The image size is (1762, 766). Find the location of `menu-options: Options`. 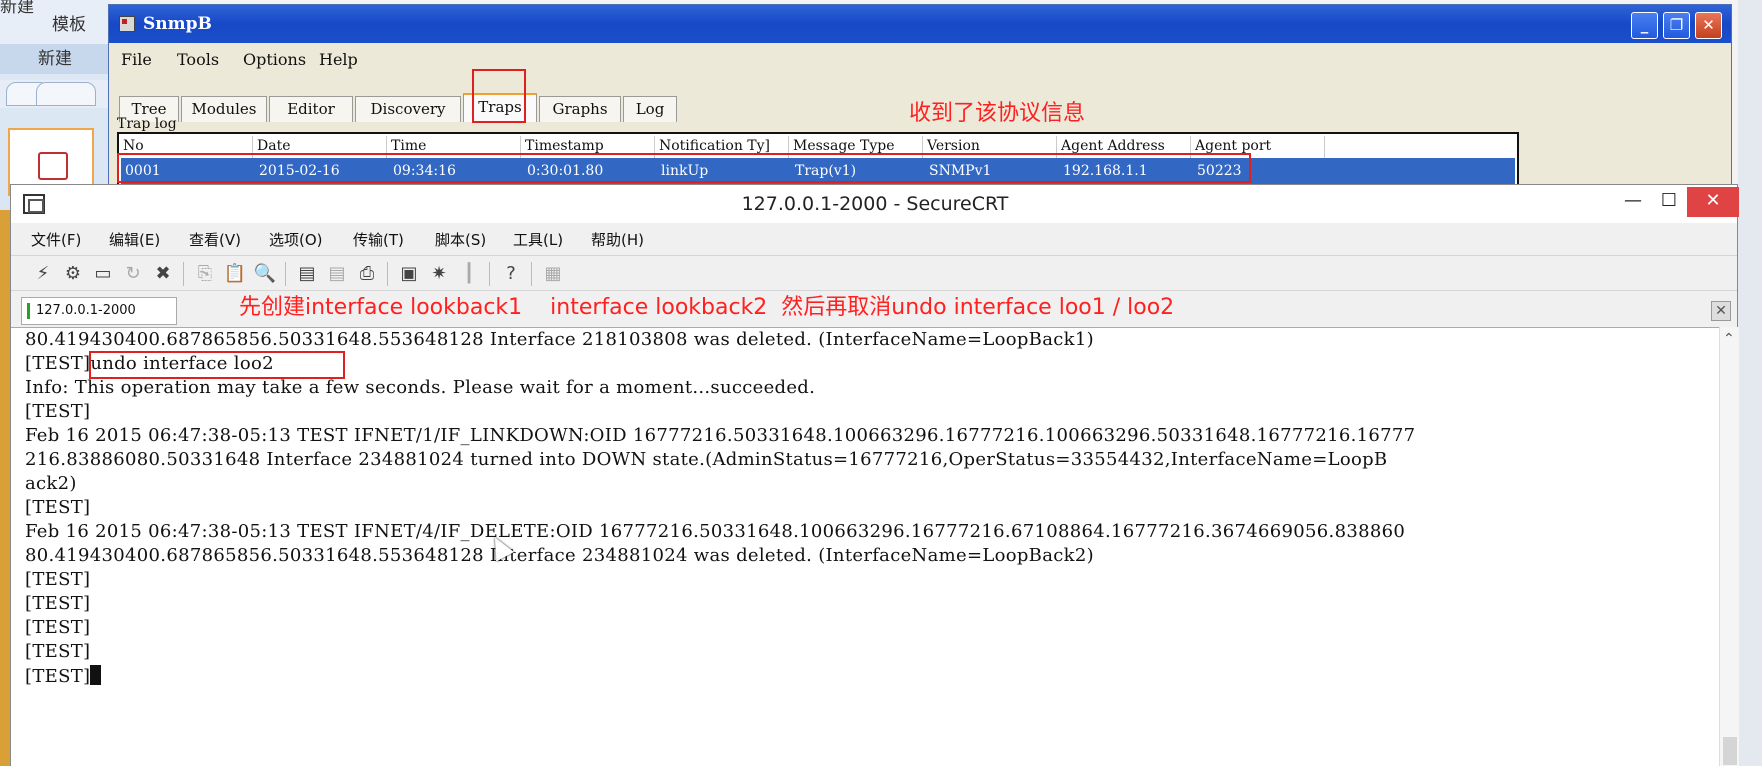

menu-options: Options is located at coordinates (274, 59).